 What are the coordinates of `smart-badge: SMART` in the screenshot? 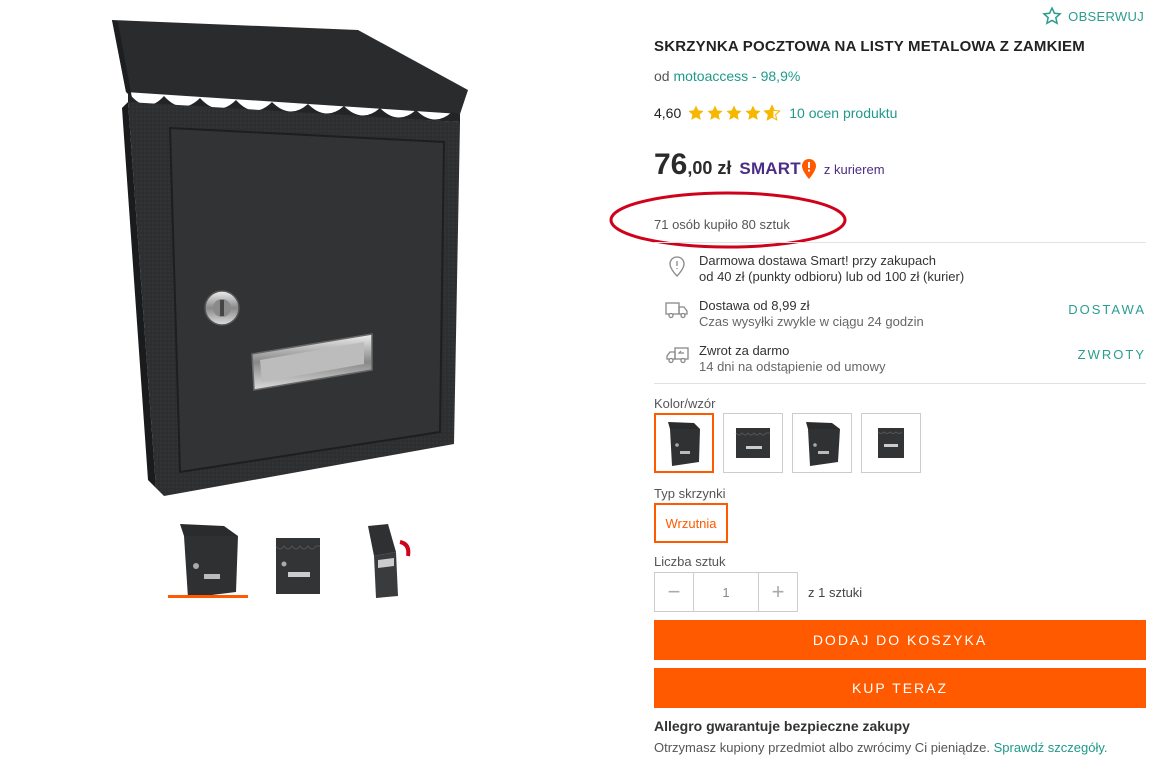 It's located at (777, 169).